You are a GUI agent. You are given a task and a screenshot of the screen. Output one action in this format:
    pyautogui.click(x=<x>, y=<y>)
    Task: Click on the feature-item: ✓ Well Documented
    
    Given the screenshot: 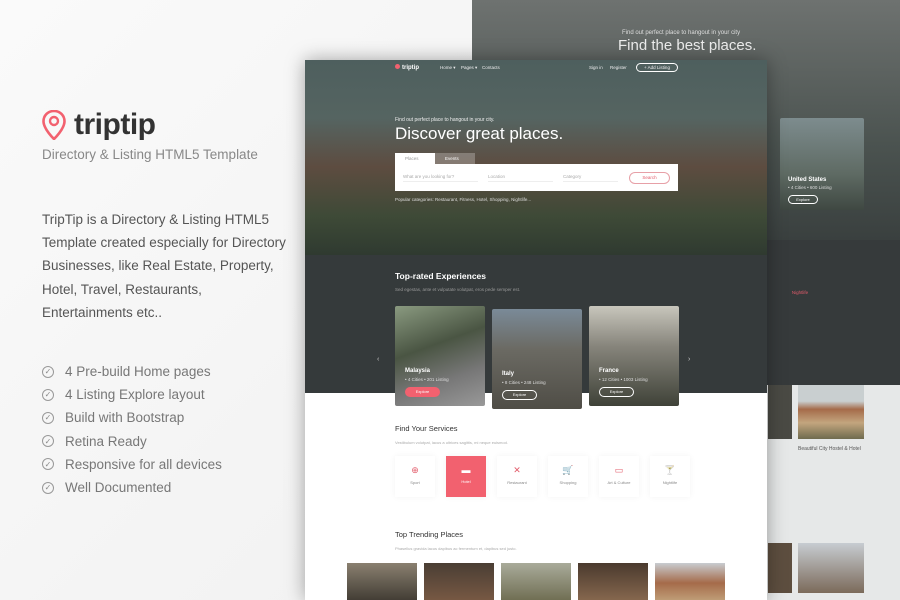 What is the action you would take?
    pyautogui.click(x=132, y=487)
    